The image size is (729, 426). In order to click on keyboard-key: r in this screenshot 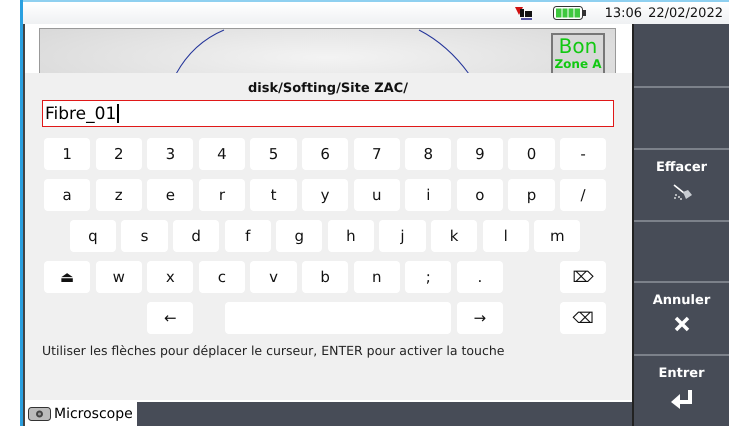, I will do `click(222, 195)`.